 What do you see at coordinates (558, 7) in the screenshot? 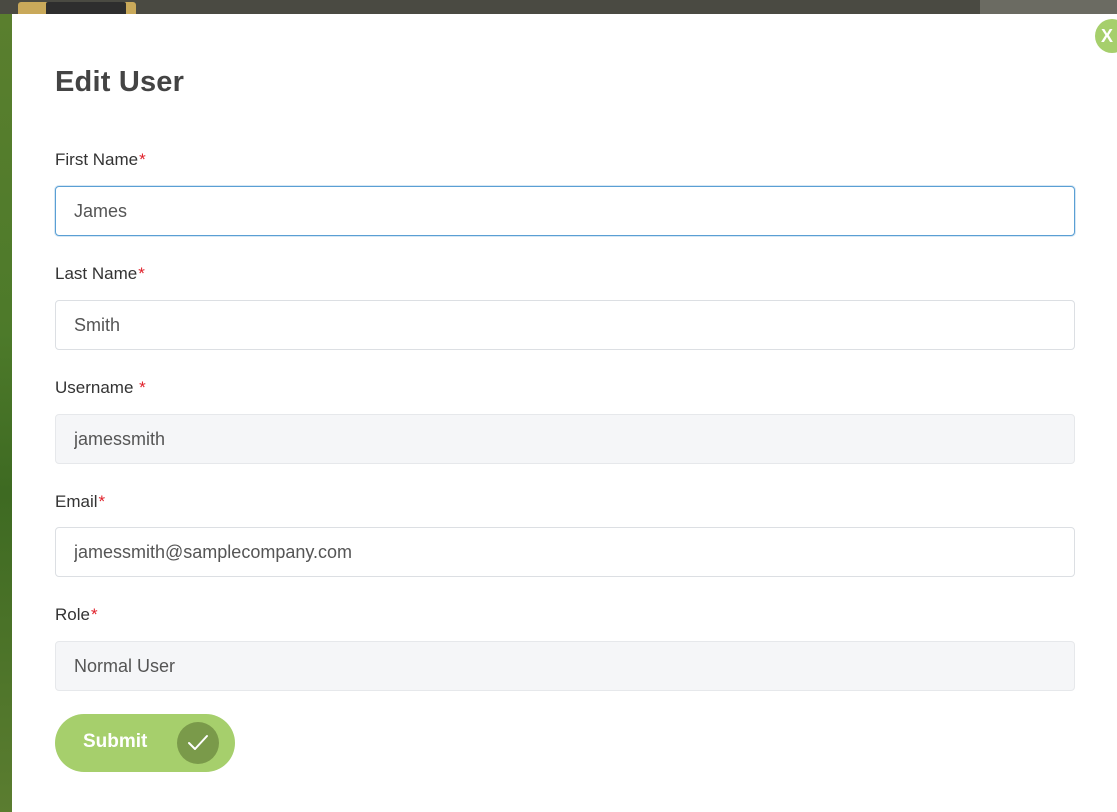
I see `background-header` at bounding box center [558, 7].